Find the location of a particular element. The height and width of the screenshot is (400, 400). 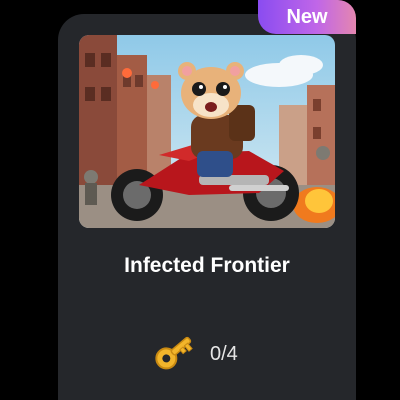

key-icon is located at coordinates (174, 354).